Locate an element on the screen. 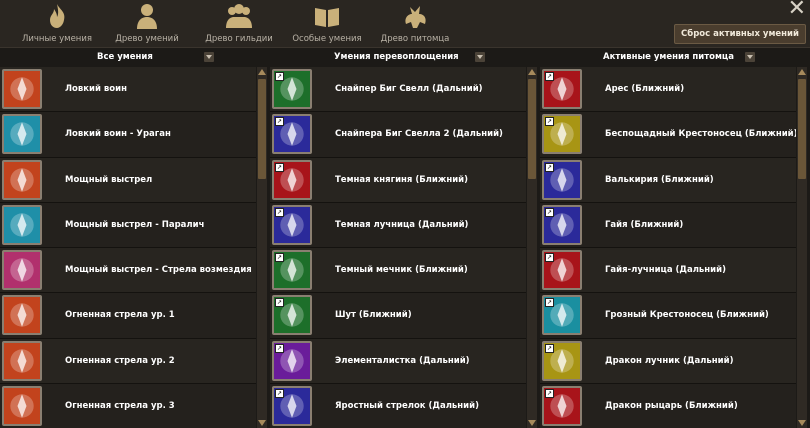 This screenshot has height=428, width=810. skill-label: Огненная стрела ур. 2 is located at coordinates (120, 360).